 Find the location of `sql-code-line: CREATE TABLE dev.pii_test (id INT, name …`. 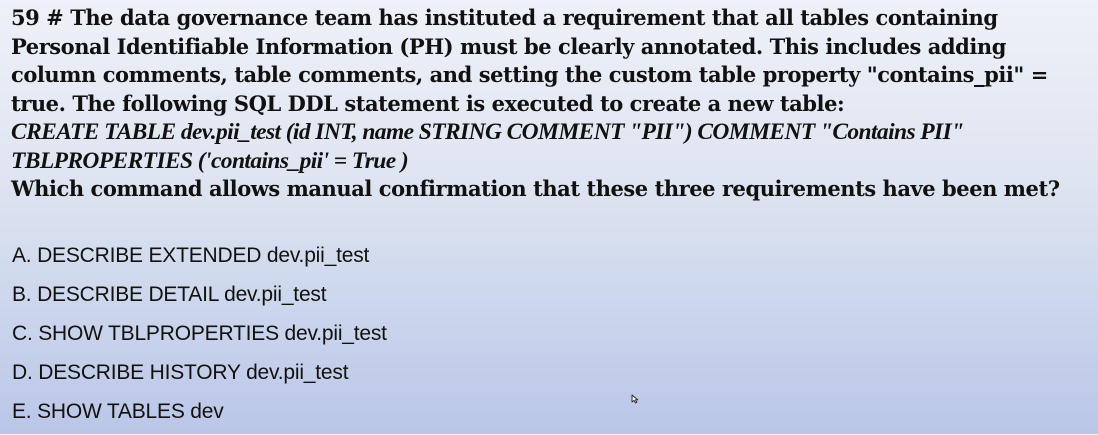

sql-code-line: CREATE TABLE dev.pii_test (id INT, name … is located at coordinates (487, 132).